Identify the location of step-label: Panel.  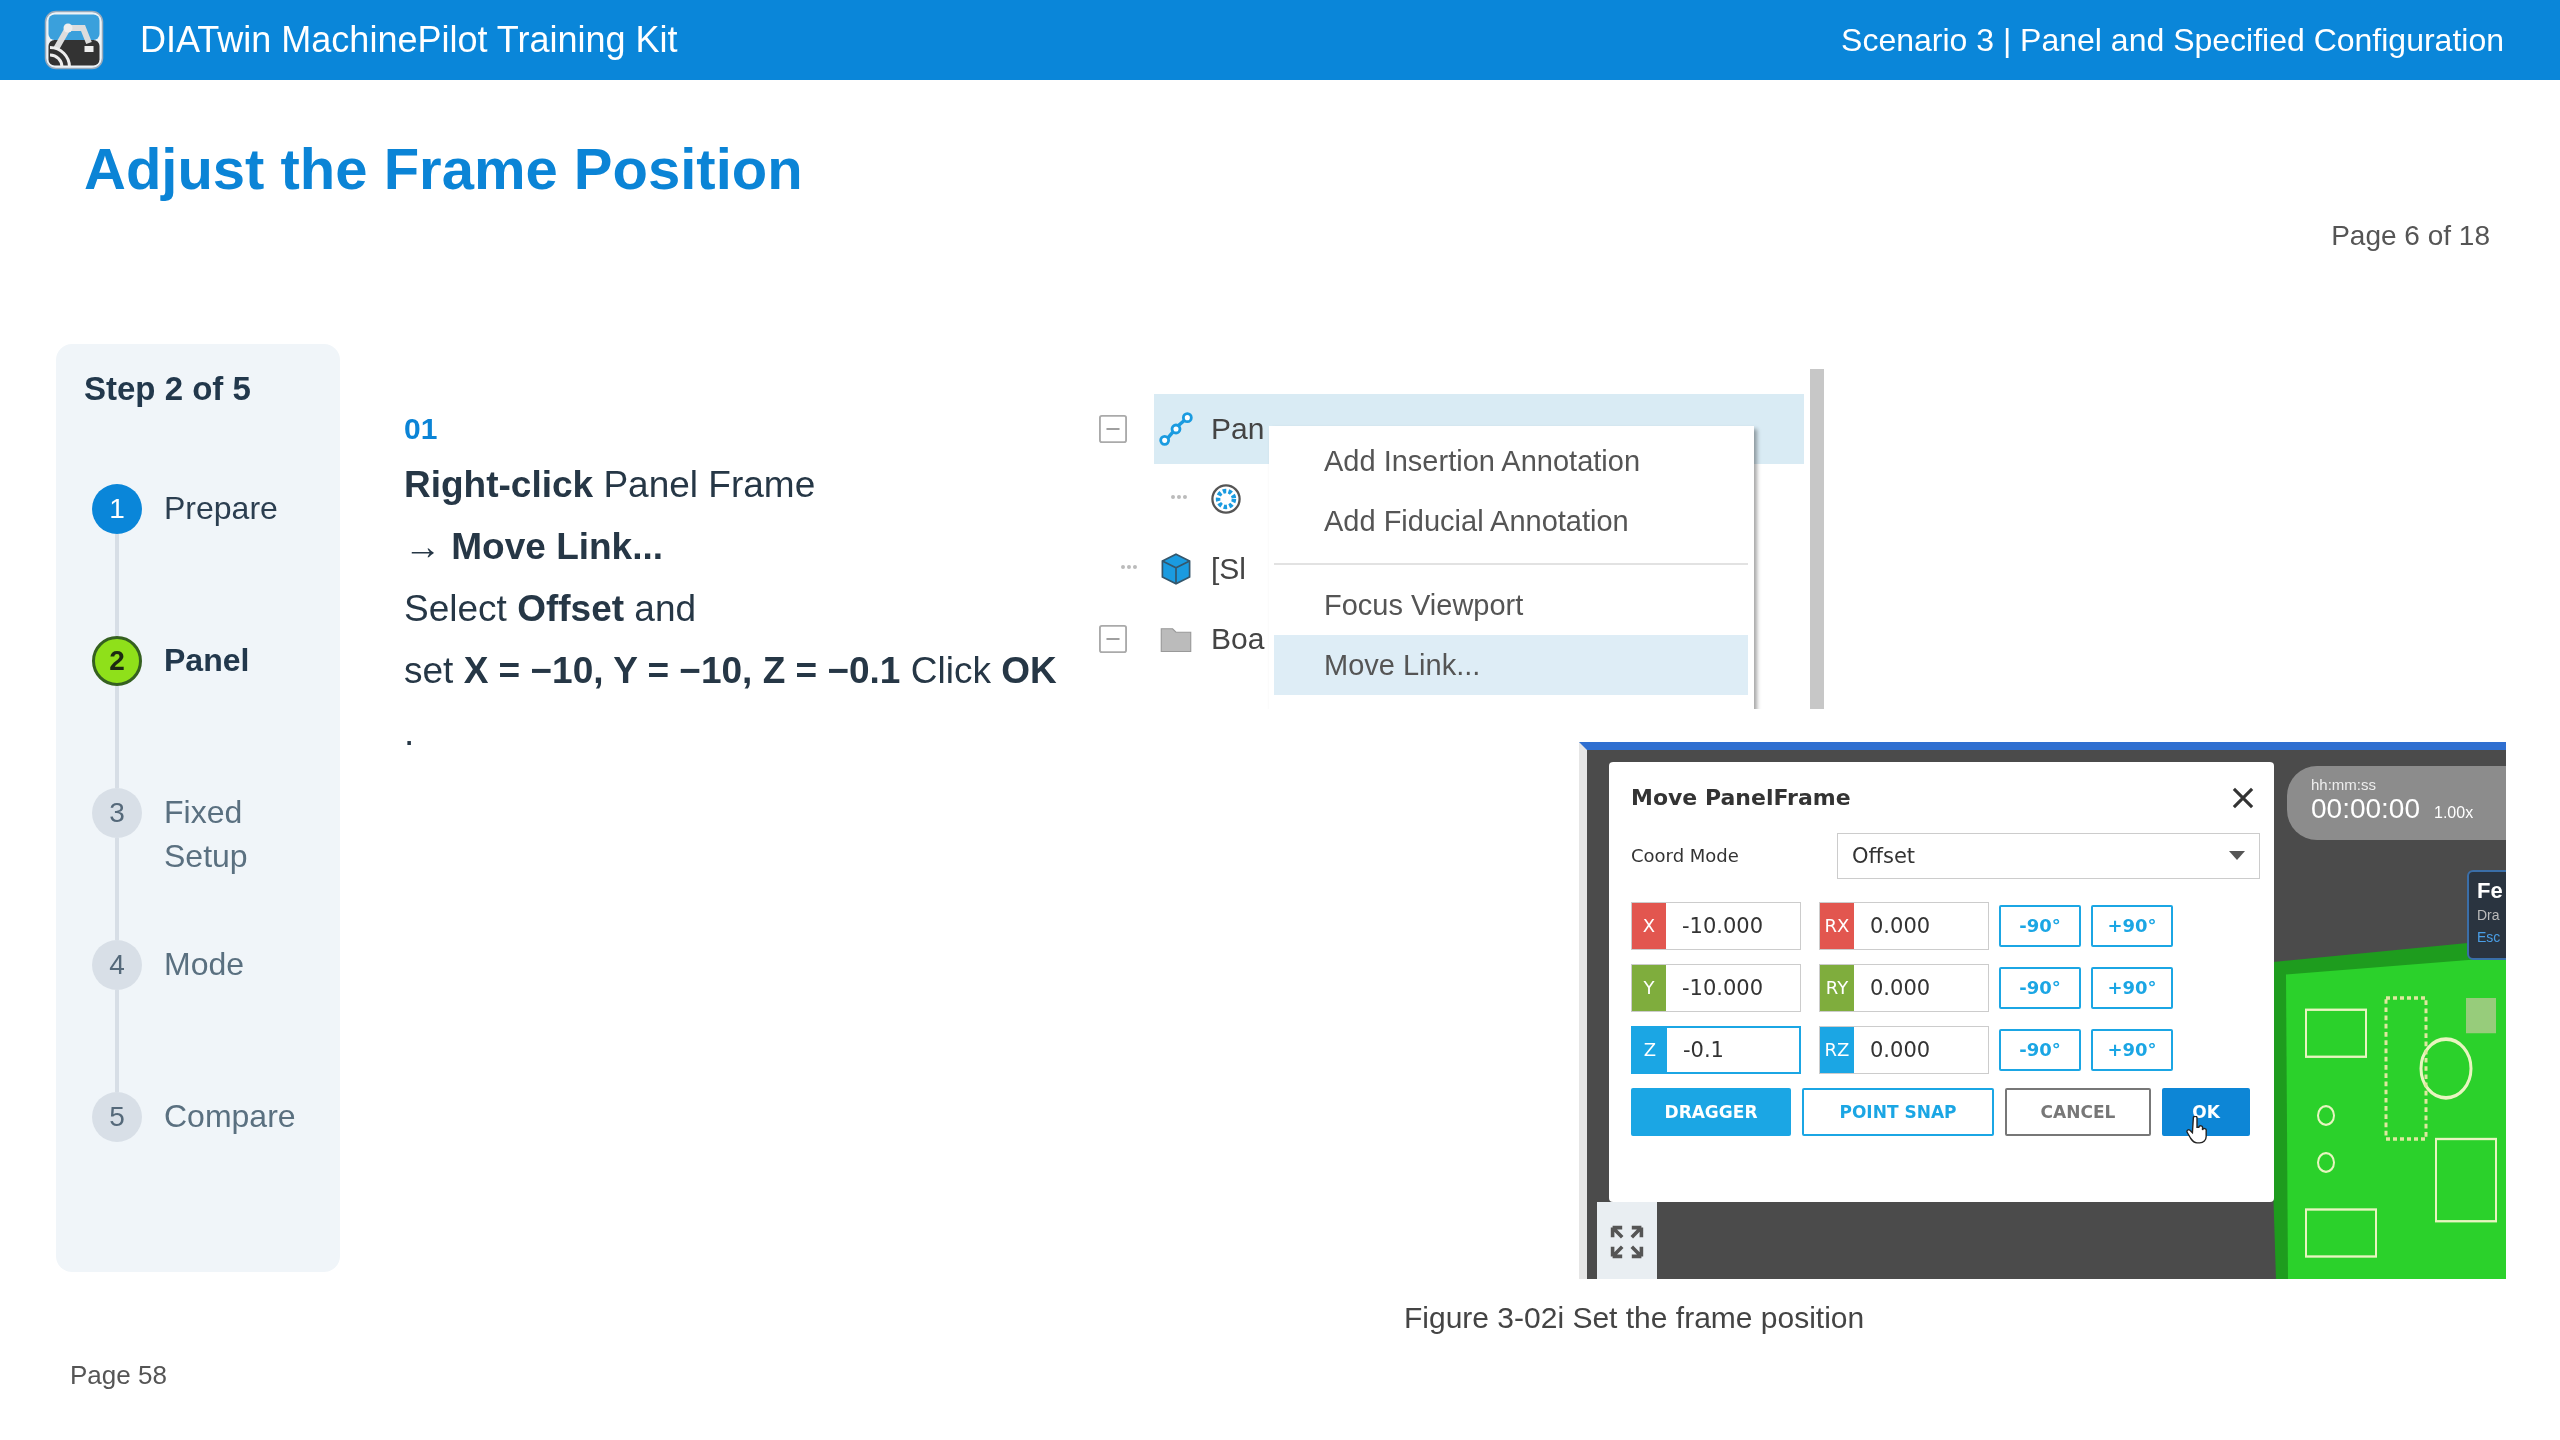
(207, 712).